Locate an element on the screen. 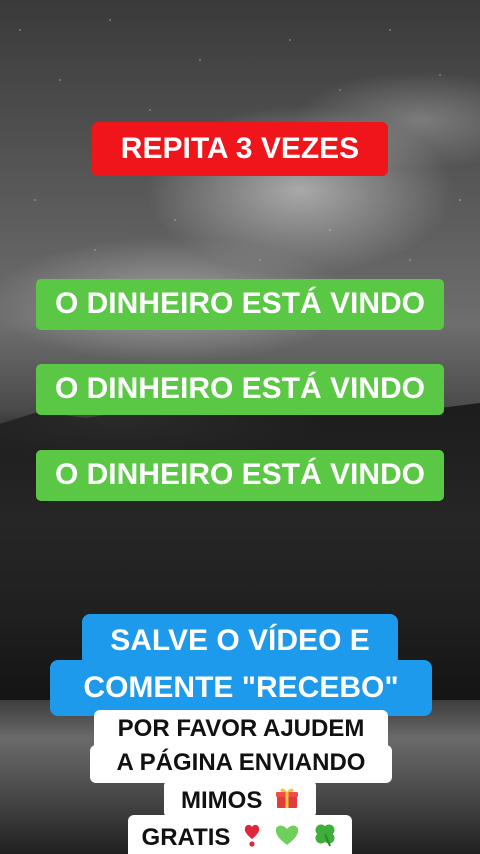  gift-icon is located at coordinates (287, 798).